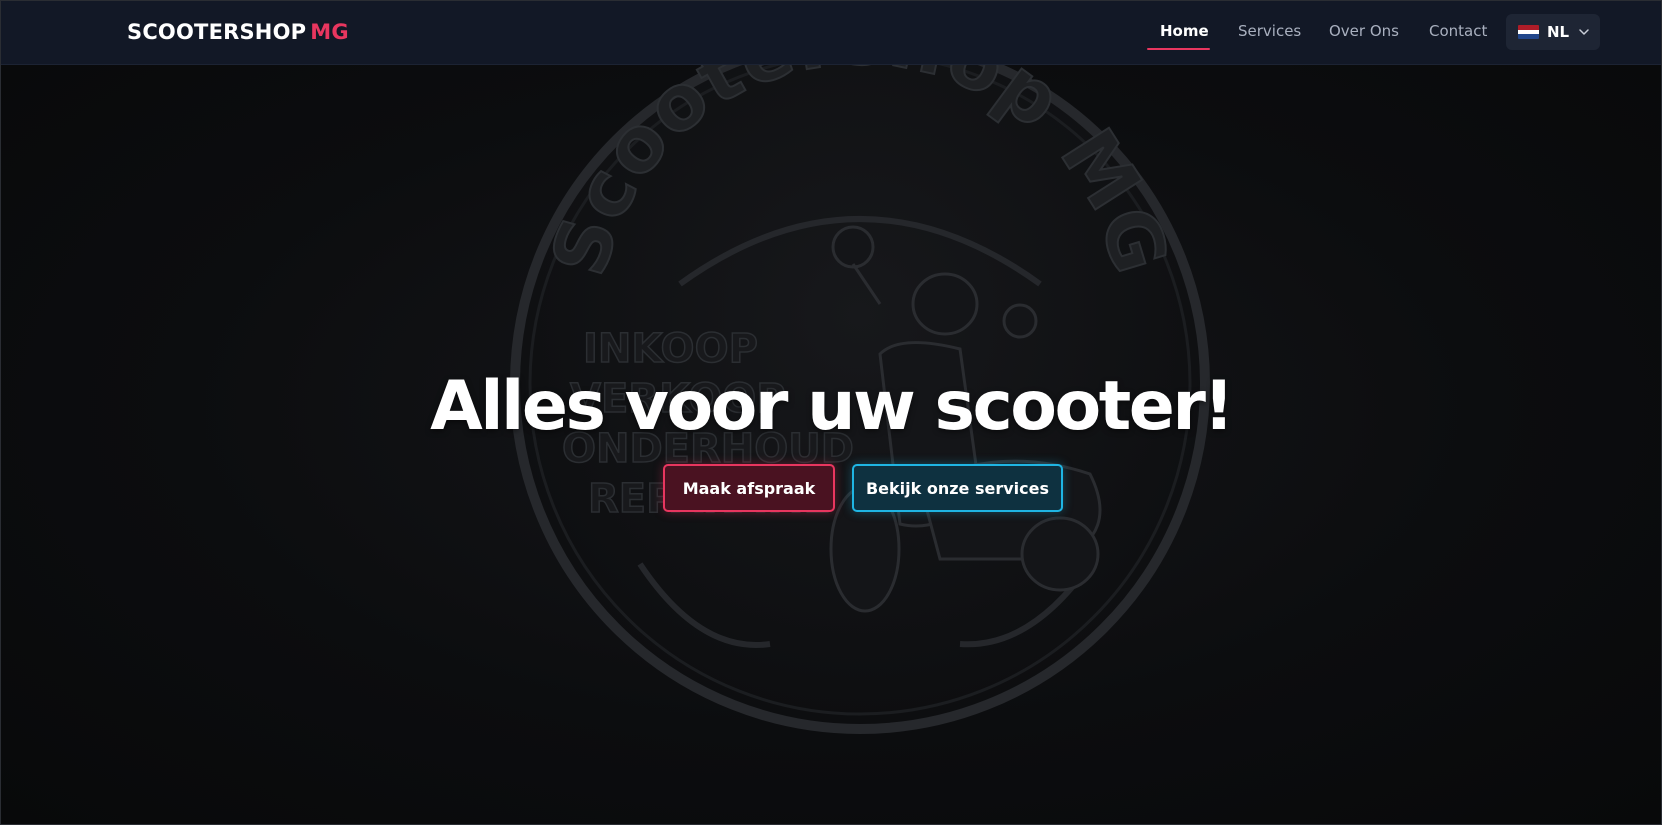 The width and height of the screenshot is (1662, 825). What do you see at coordinates (957, 488) in the screenshot?
I see `view-services-button: Bekijk onze services` at bounding box center [957, 488].